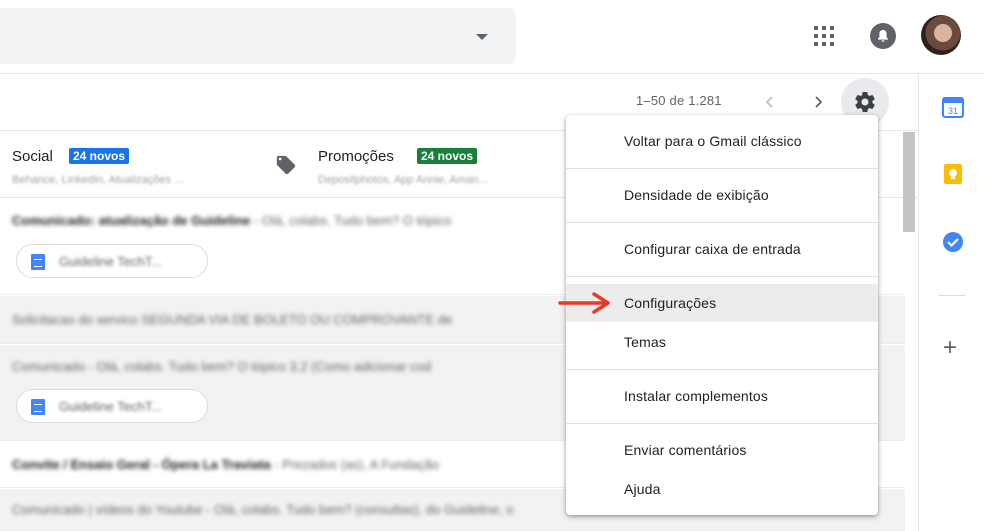 This screenshot has height=531, width=984. Describe the element at coordinates (952, 295) in the screenshot. I see `side-divider` at that location.